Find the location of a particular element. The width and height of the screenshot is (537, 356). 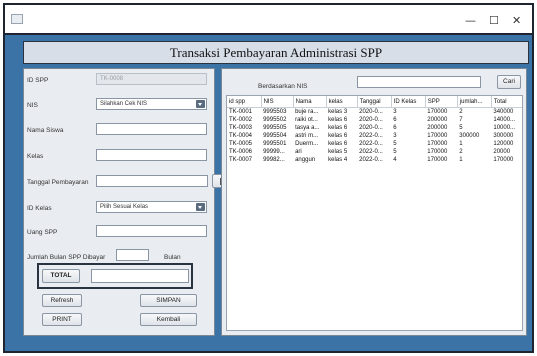

jumlah-bulan-field is located at coordinates (132, 255).